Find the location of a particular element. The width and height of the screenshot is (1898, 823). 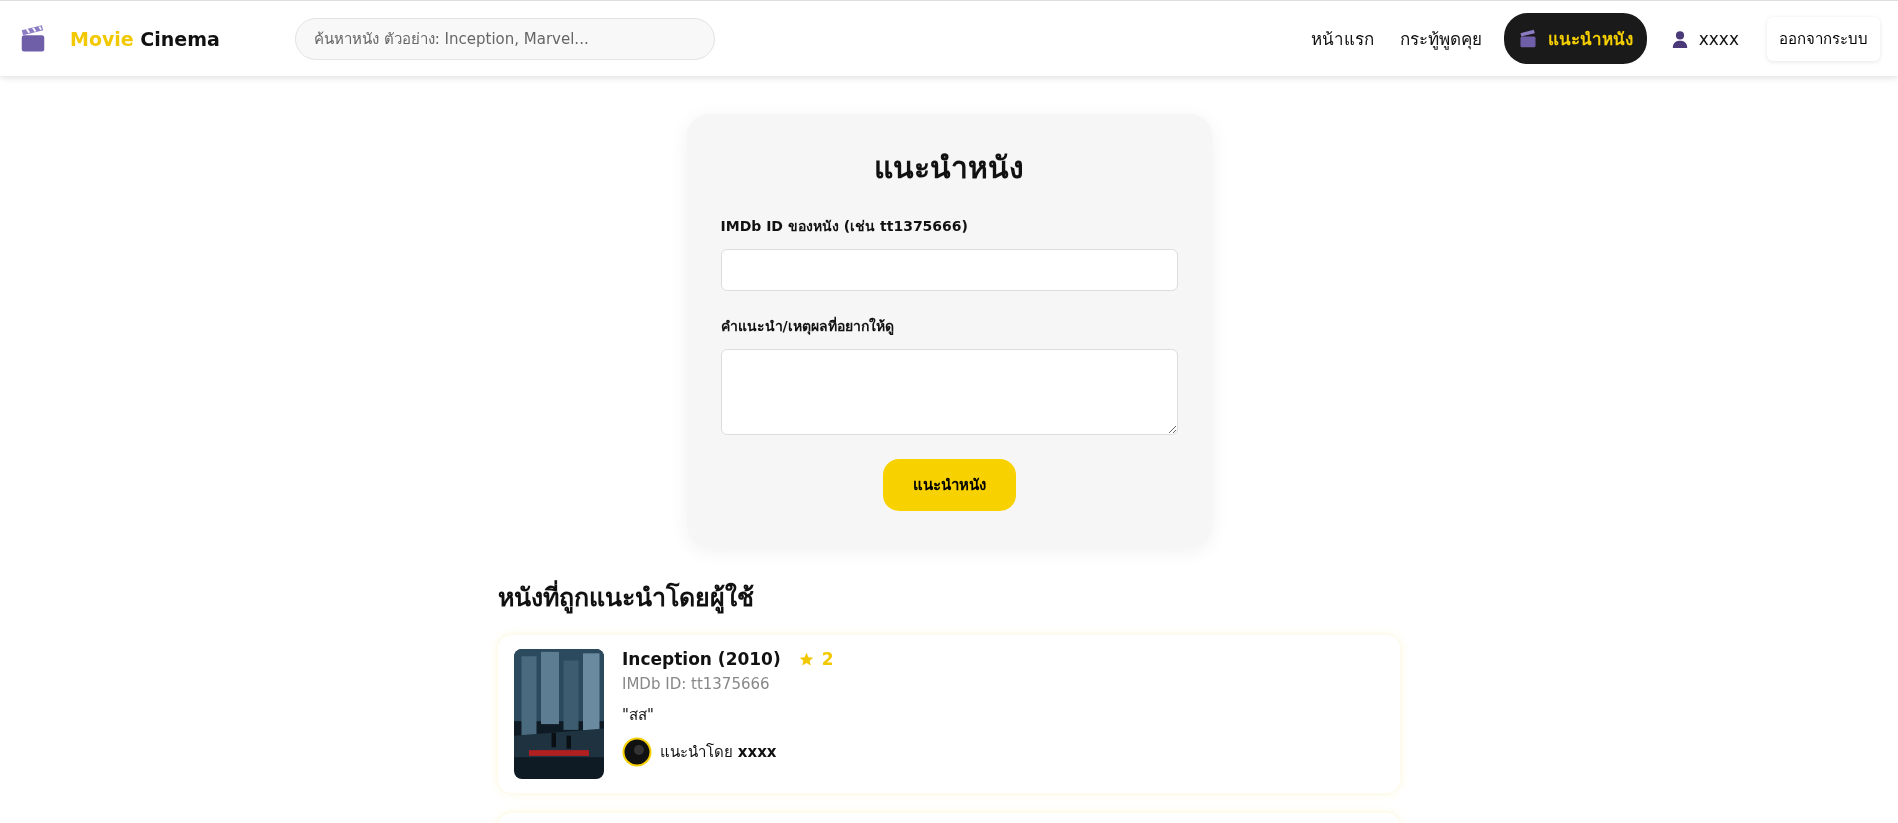

comment: "สส" is located at coordinates (638, 715).